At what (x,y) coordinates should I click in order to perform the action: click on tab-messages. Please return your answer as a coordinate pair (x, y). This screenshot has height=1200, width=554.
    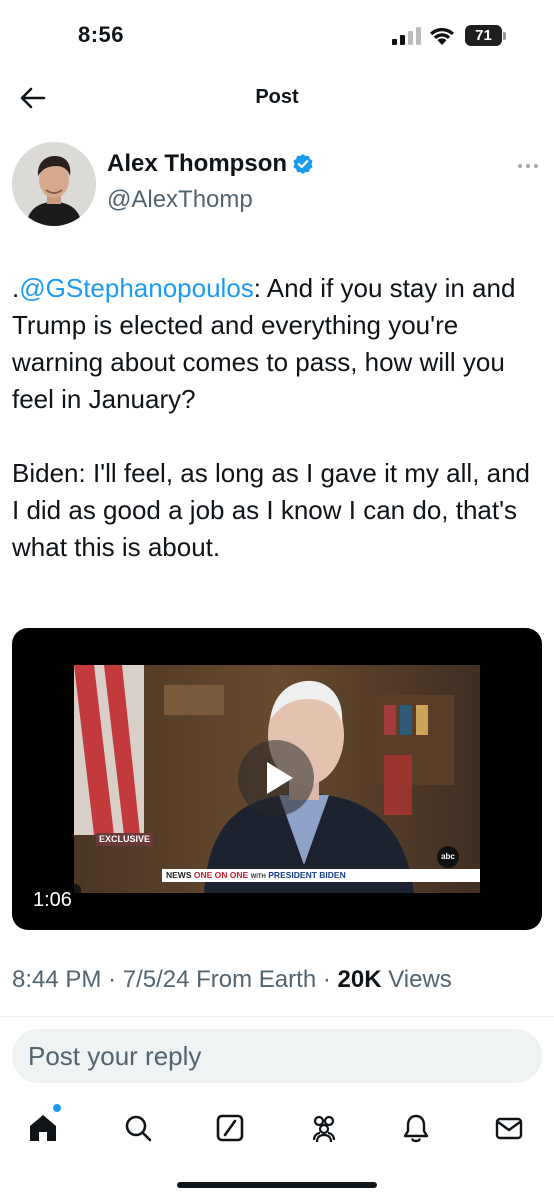
    Looking at the image, I should click on (509, 1128).